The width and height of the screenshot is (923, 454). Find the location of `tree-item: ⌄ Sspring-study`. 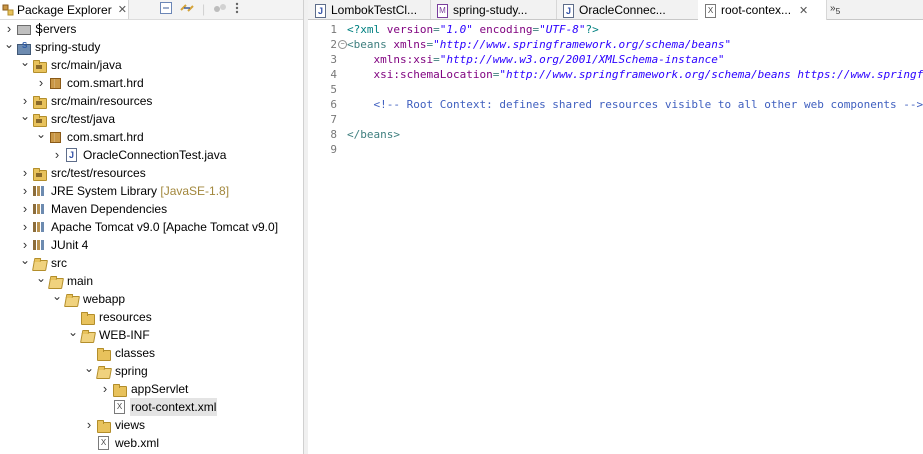

tree-item: ⌄ Sspring-study is located at coordinates (151, 47).